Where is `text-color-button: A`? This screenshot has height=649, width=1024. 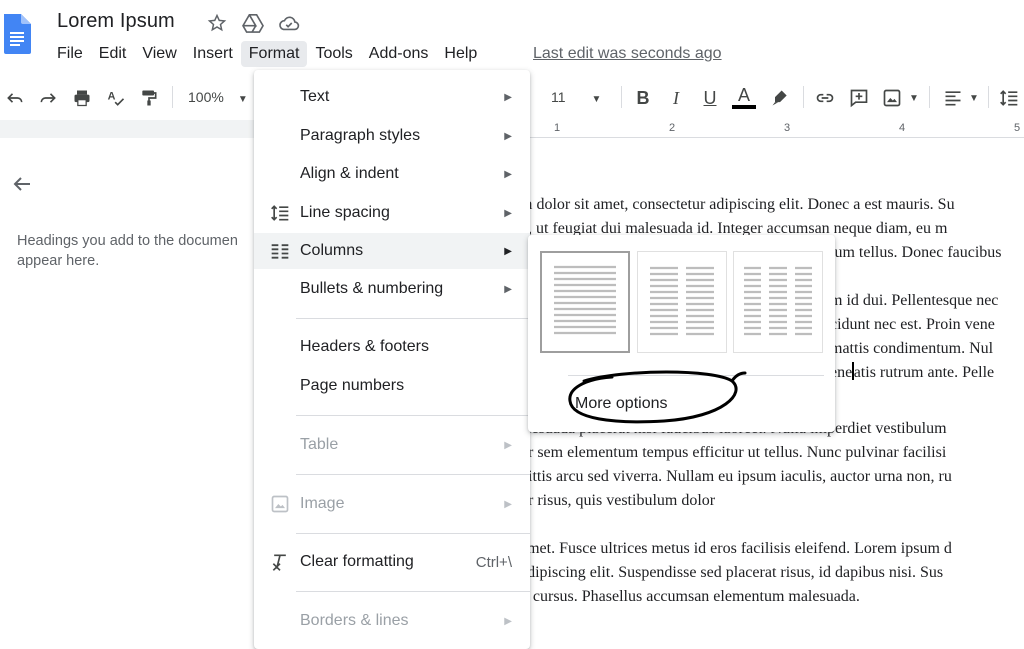
text-color-button: A is located at coordinates (744, 98).